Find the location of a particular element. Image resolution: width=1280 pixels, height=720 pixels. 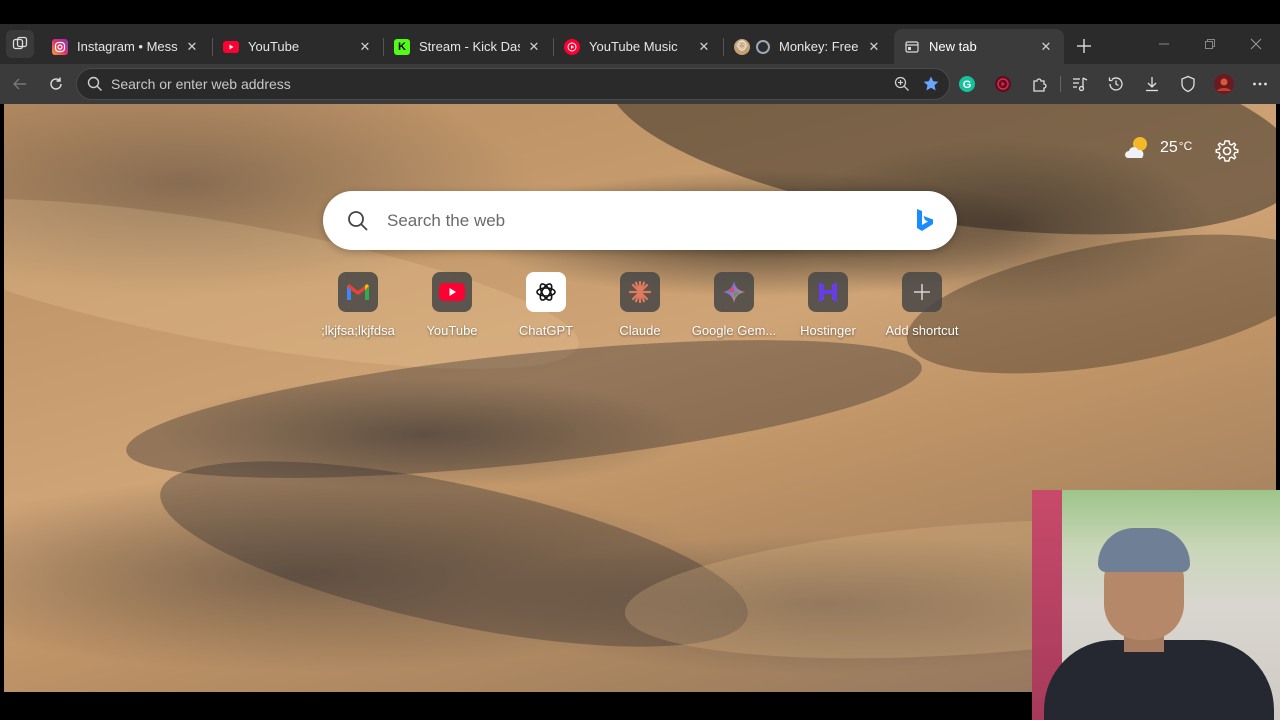

shortcut-chatgpt: ChatGPT is located at coordinates (546, 305).